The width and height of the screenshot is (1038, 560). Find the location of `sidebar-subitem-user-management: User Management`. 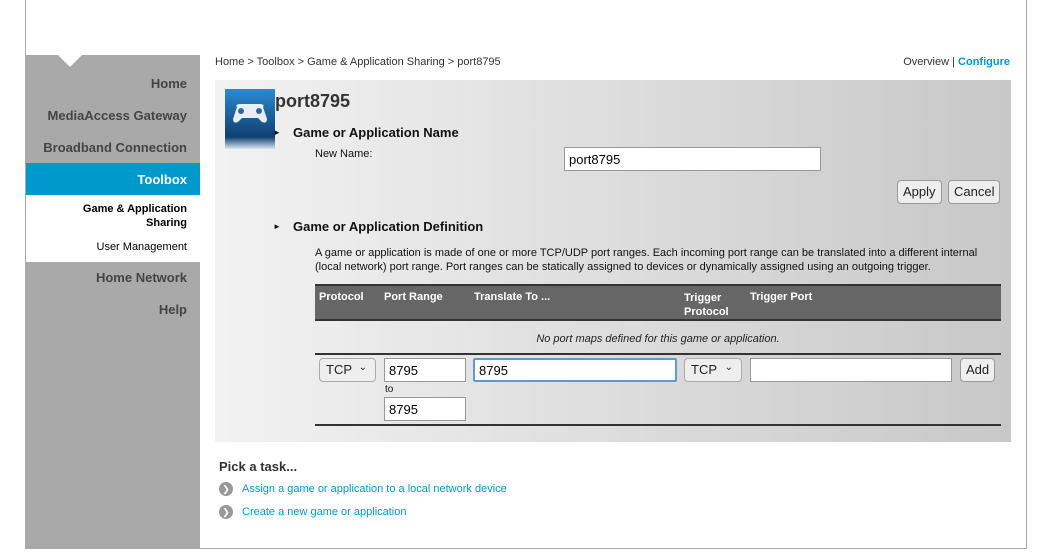

sidebar-subitem-user-management: User Management is located at coordinates (142, 247).